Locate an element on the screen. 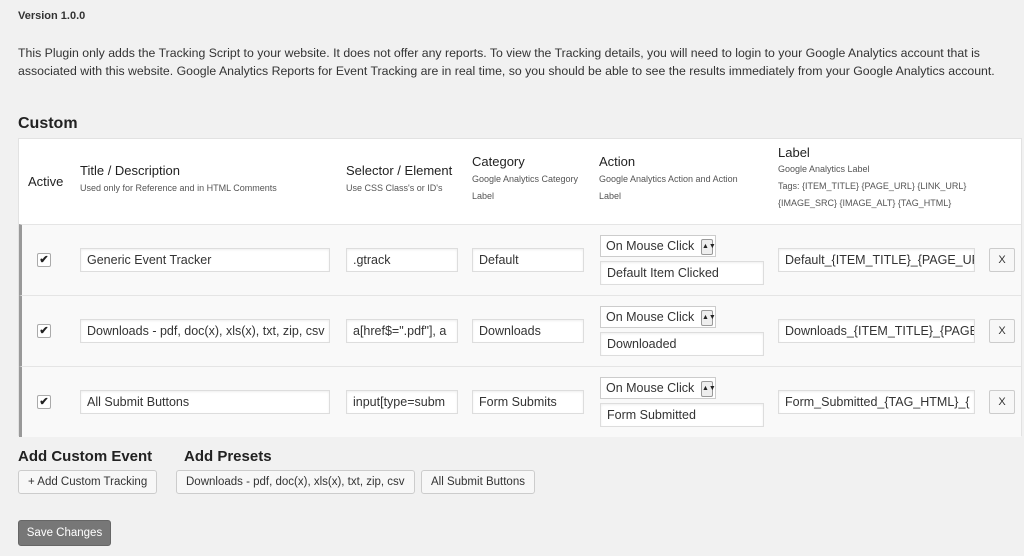 The height and width of the screenshot is (556, 1024). version-label: Version 1.0.0 is located at coordinates (52, 16).